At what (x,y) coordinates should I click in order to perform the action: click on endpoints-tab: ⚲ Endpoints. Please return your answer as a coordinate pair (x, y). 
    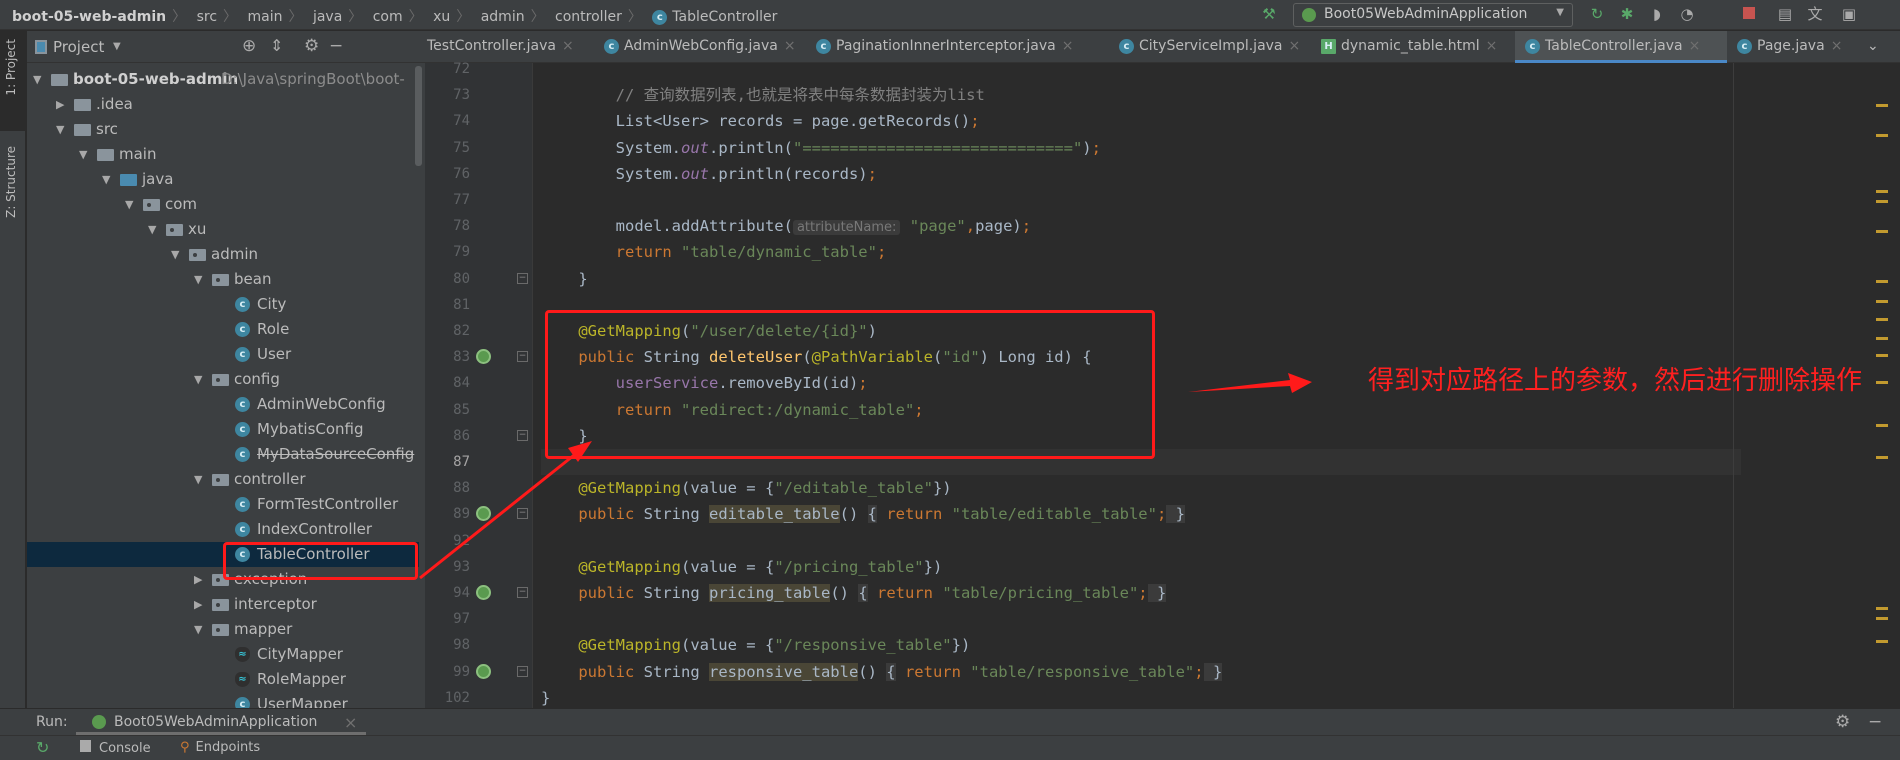
    Looking at the image, I should click on (220, 747).